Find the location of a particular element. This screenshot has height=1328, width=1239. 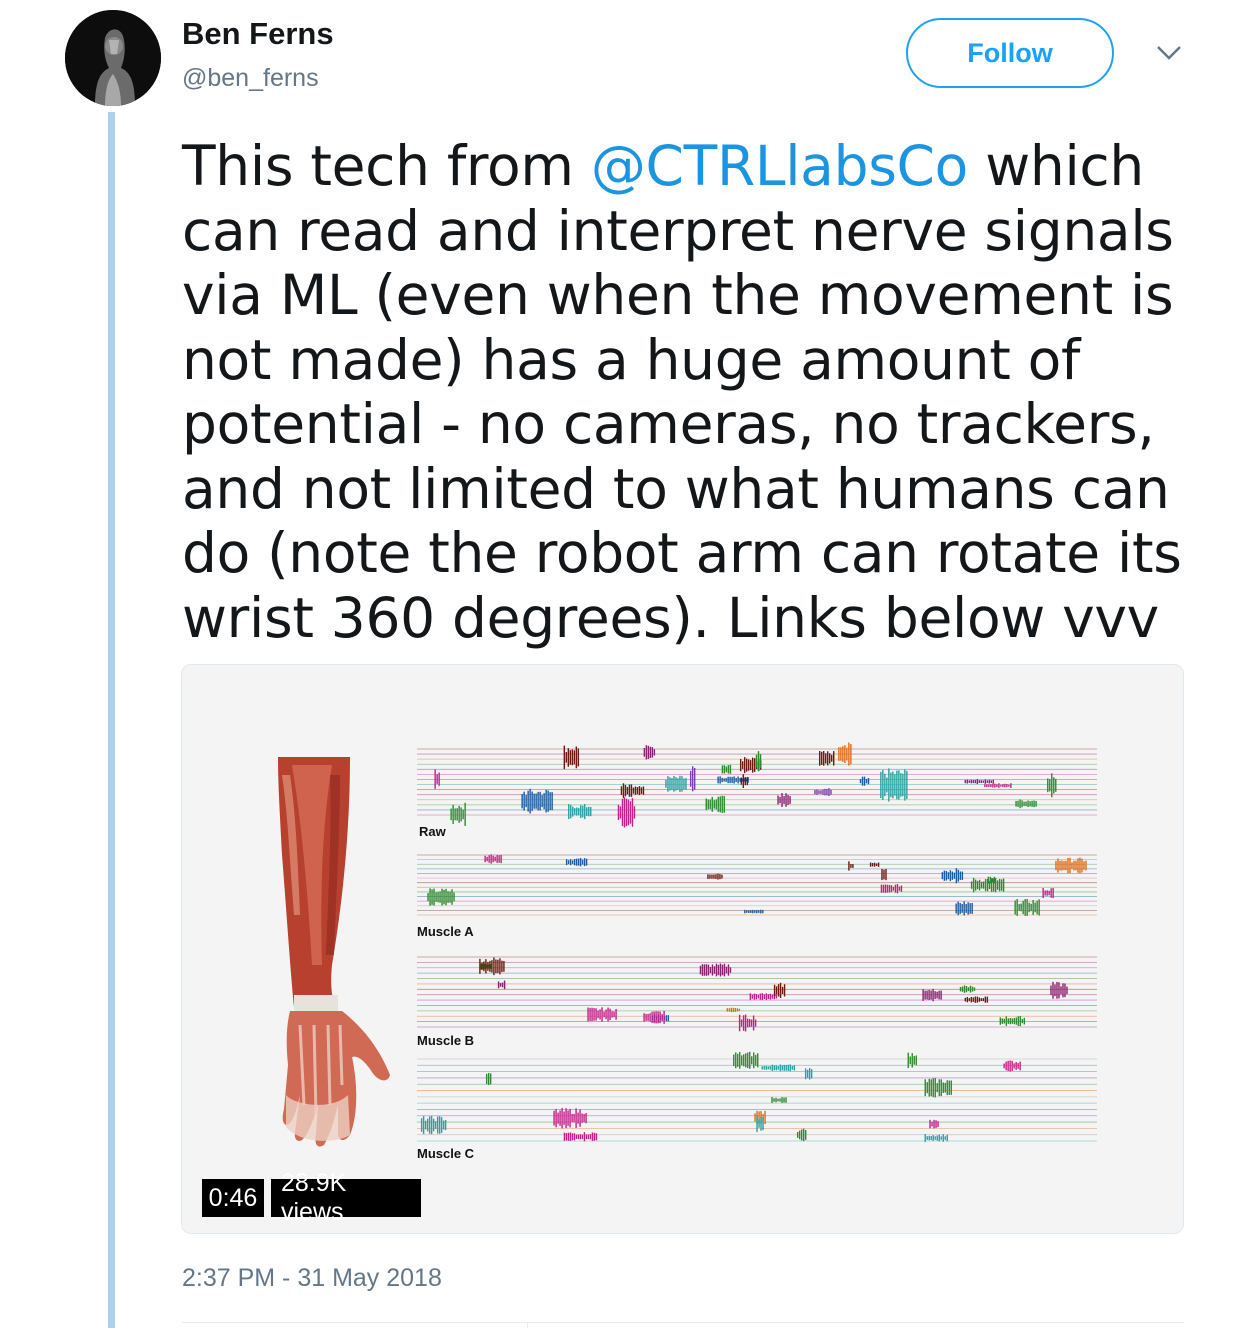

label-muscle-b: Muscle B is located at coordinates (445, 1040).